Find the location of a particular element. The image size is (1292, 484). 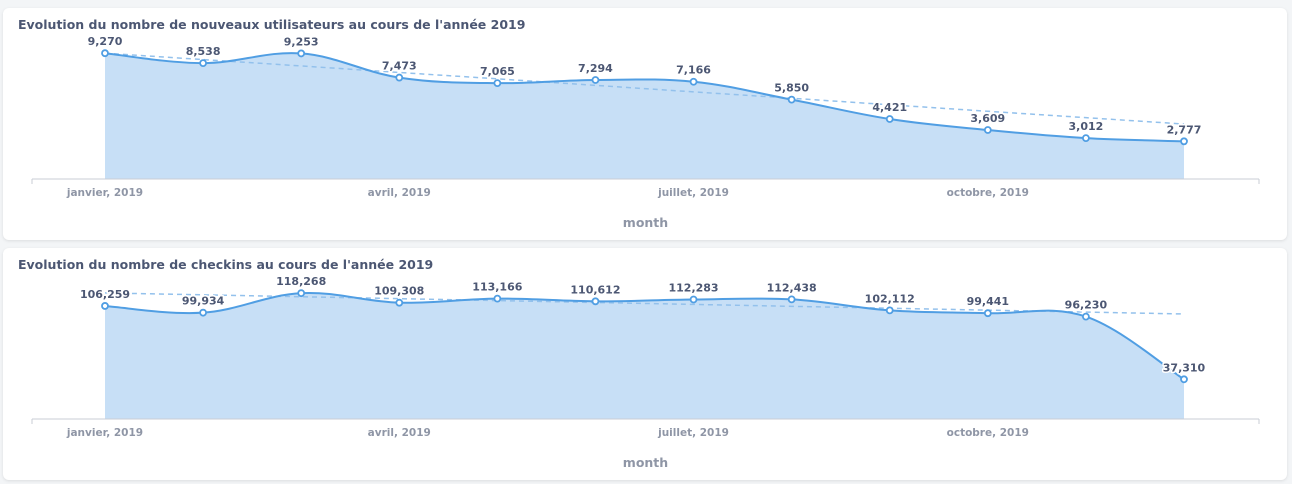

data-label: 37,310 is located at coordinates (1184, 367).